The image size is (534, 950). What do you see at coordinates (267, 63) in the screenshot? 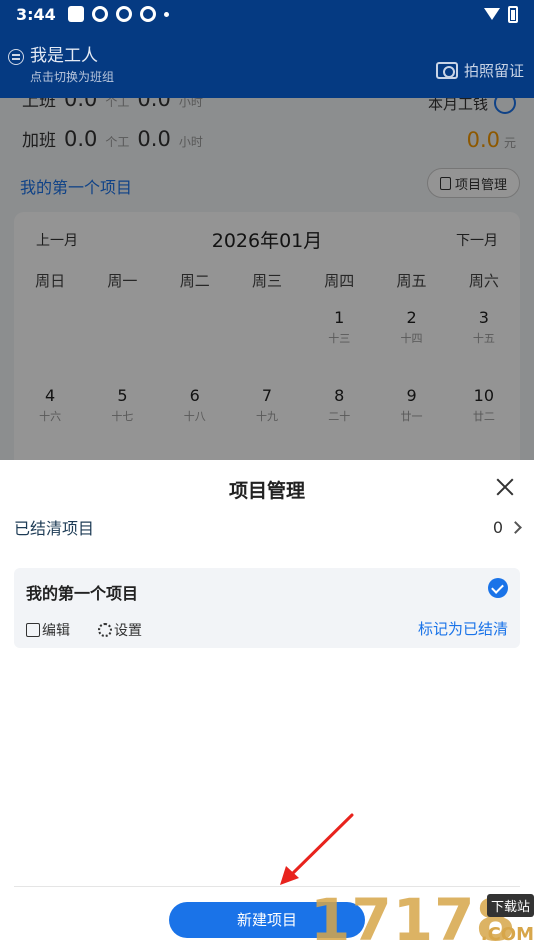
I see `app-header: 我是工人 点击切换为班组 拍照留证` at bounding box center [267, 63].